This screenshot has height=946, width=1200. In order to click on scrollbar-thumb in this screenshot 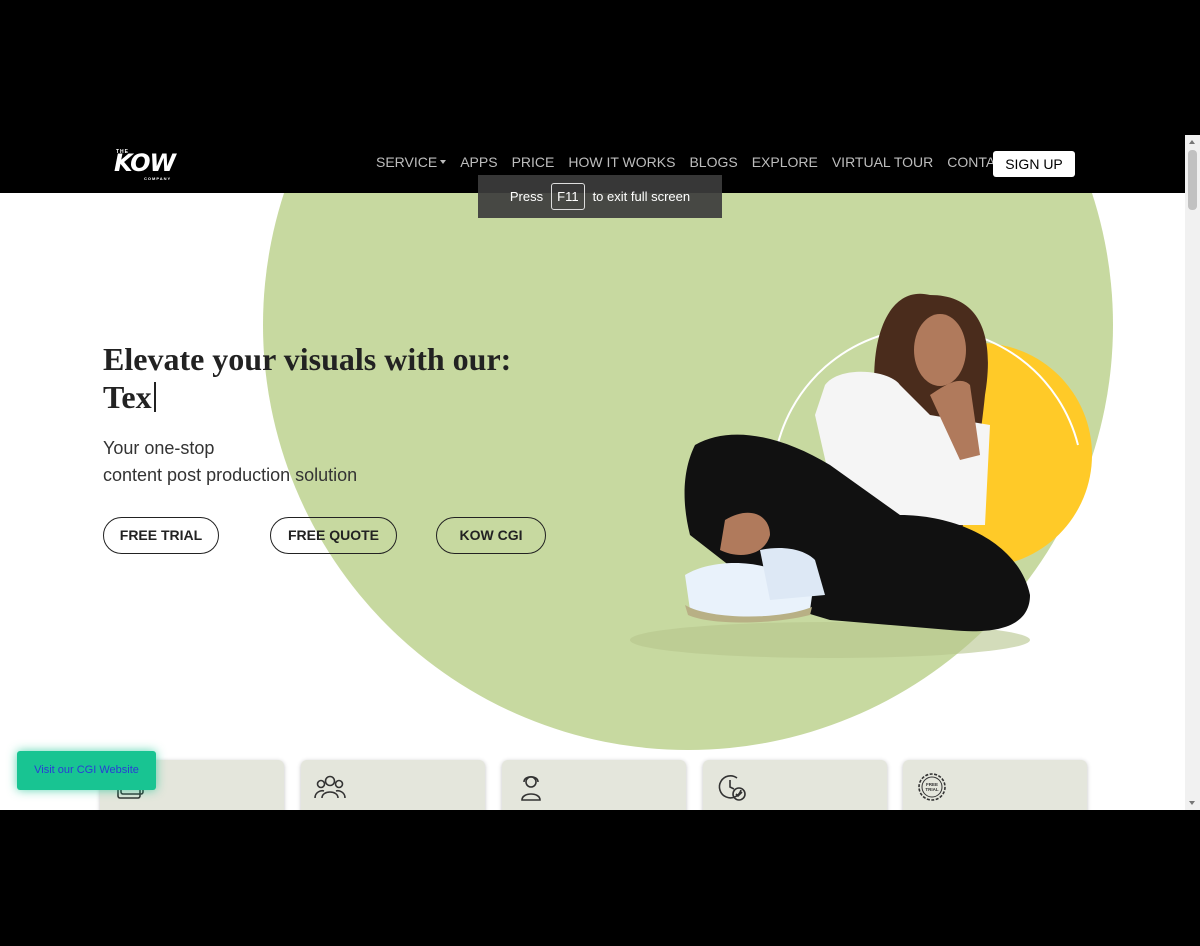, I will do `click(1192, 180)`.